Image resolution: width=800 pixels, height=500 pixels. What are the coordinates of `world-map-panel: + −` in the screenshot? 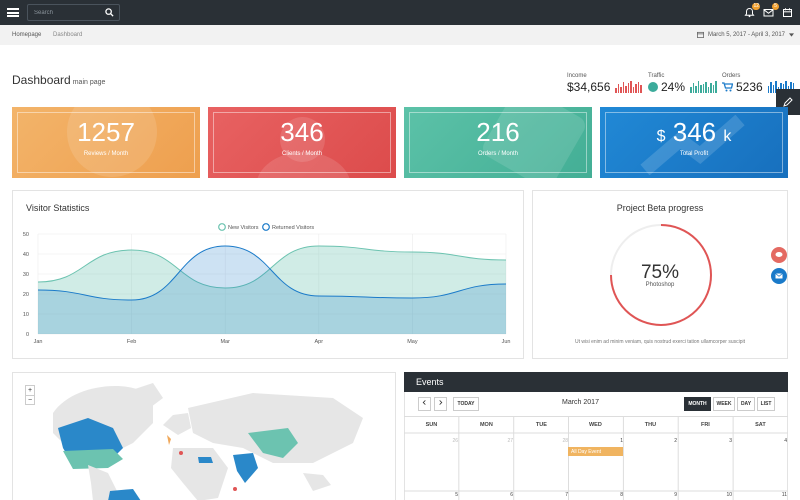 It's located at (204, 436).